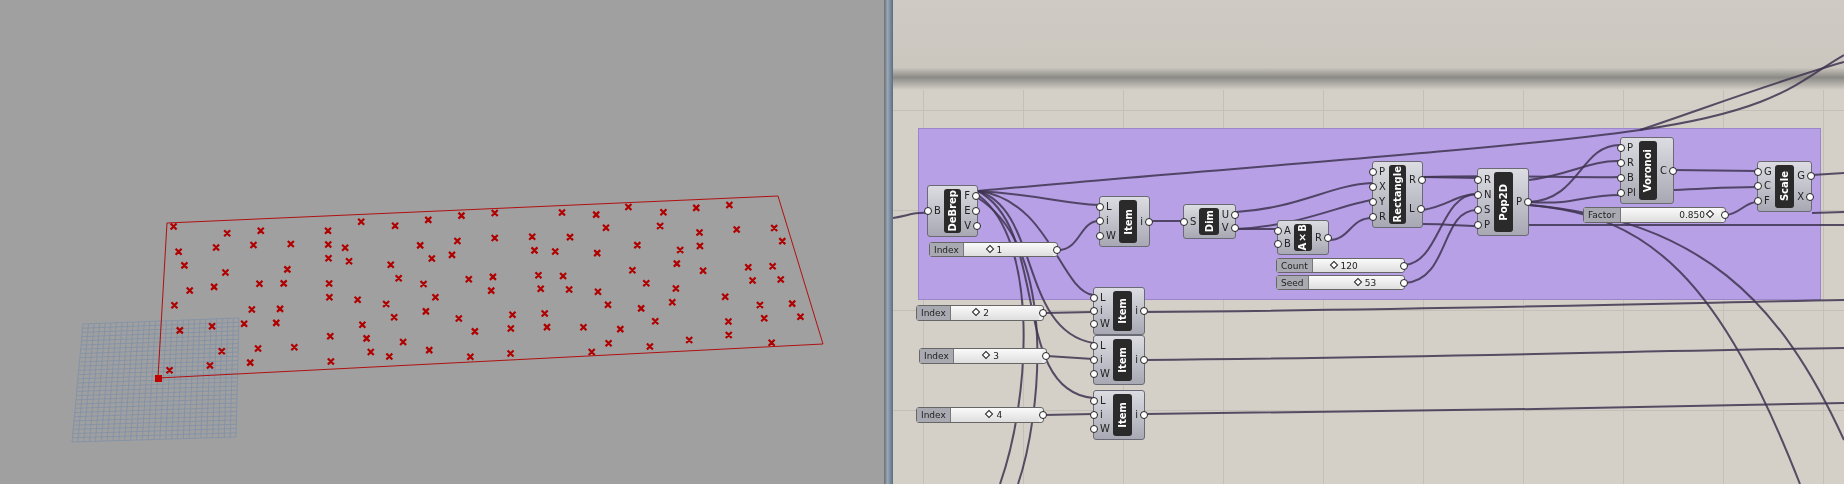  I want to click on component-name: A×B, so click(1303, 237).